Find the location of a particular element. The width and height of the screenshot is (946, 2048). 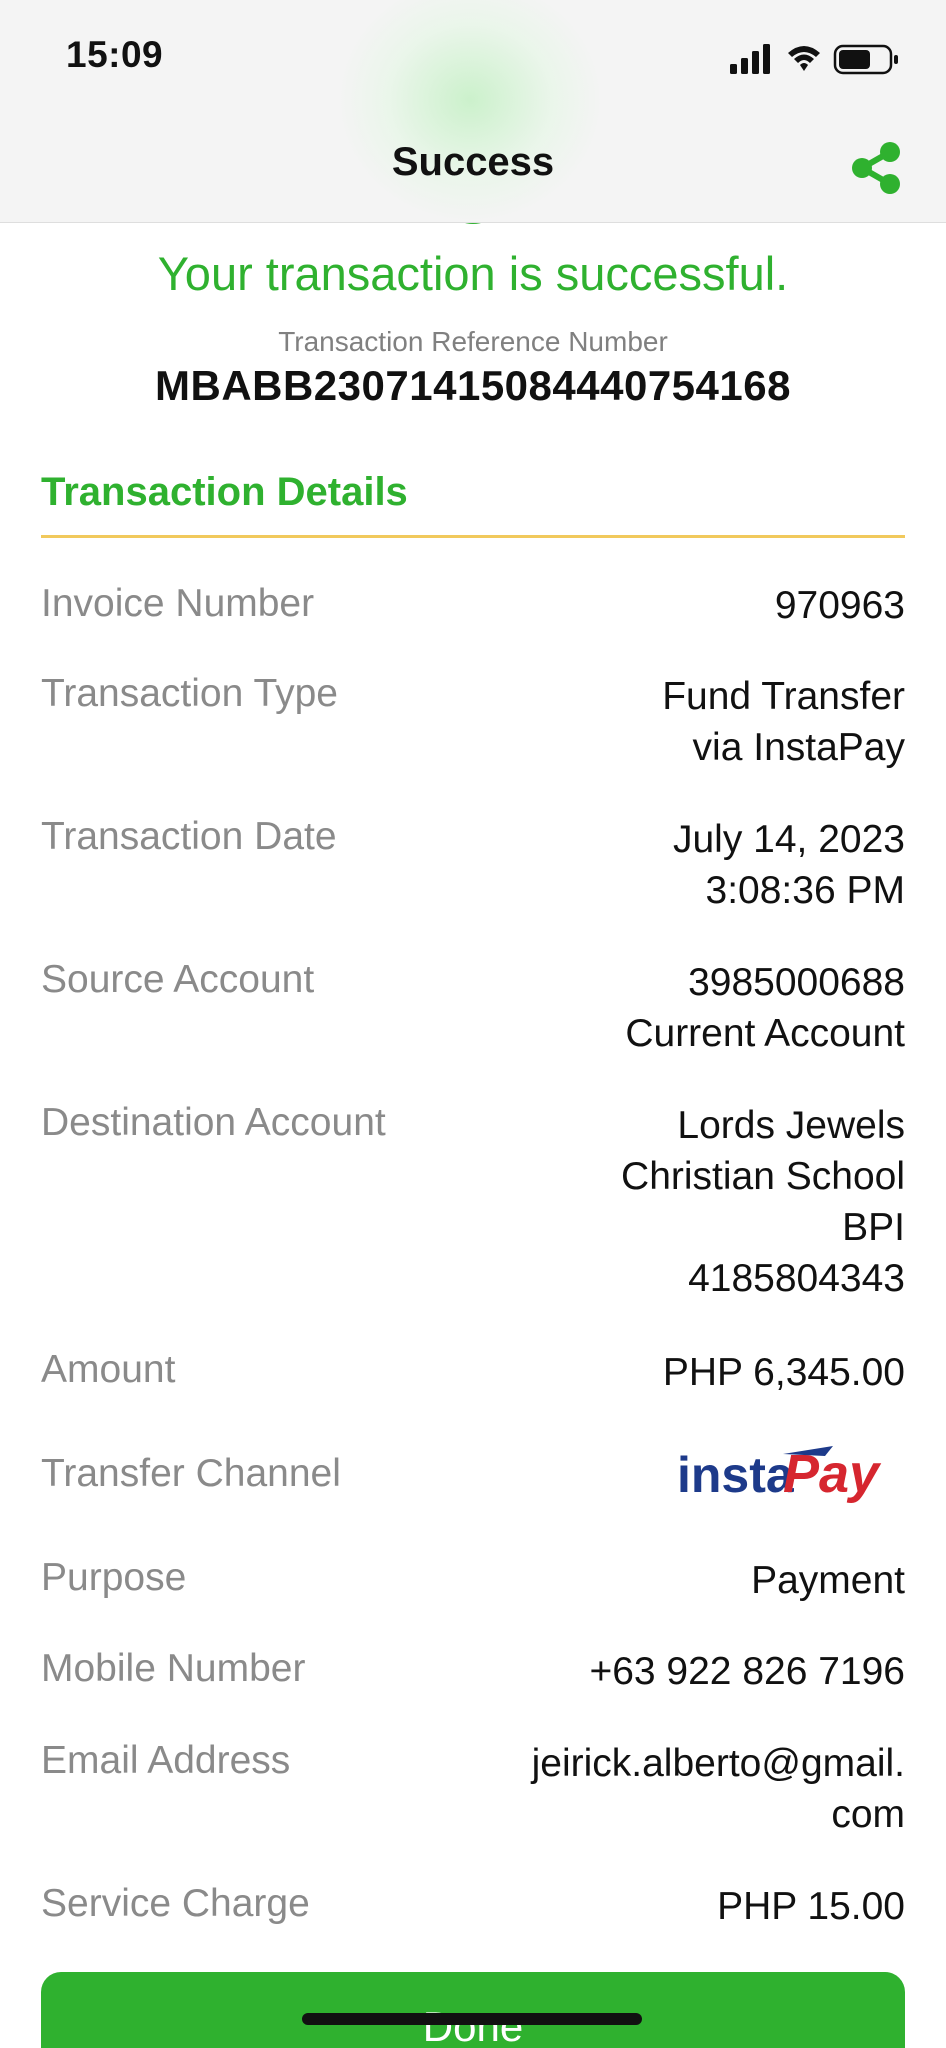

status-time: 15:09 is located at coordinates (115, 54).